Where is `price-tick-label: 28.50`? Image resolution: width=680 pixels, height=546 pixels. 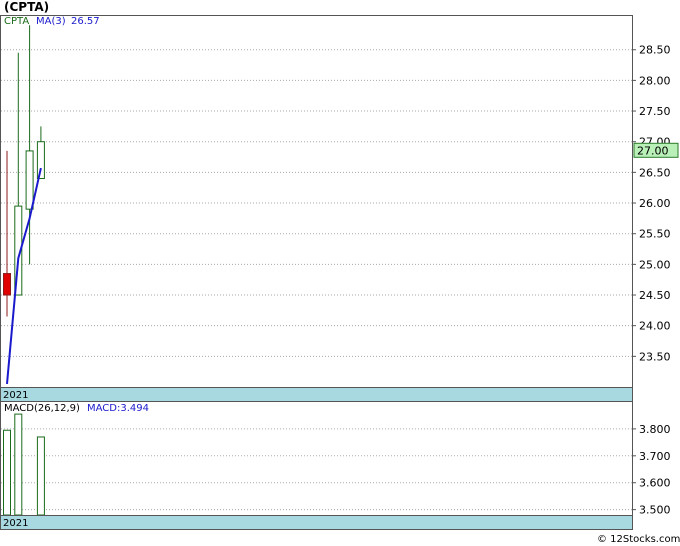
price-tick-label: 28.50 is located at coordinates (655, 50).